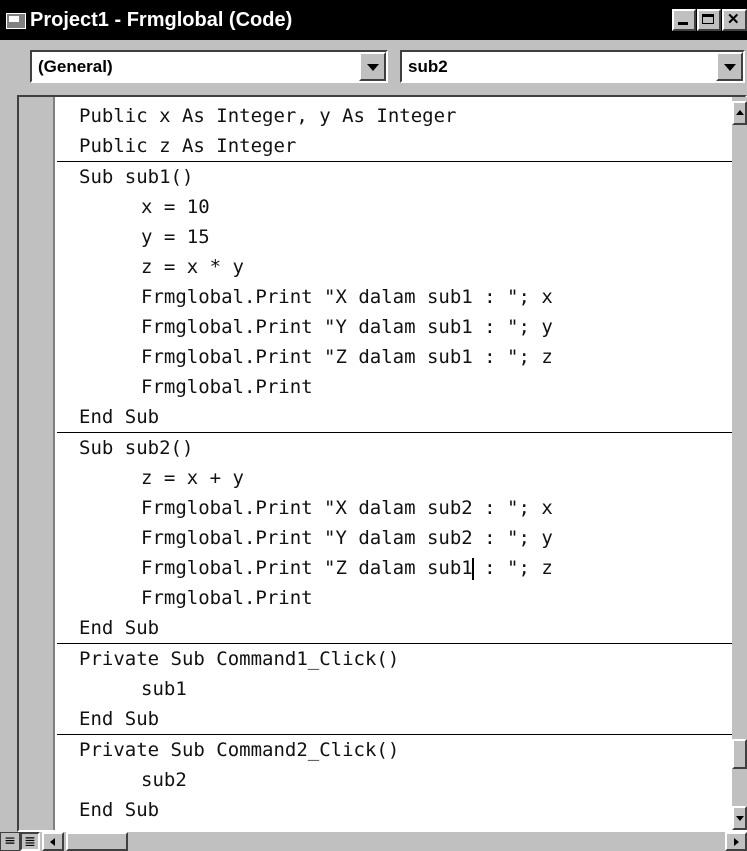 The width and height of the screenshot is (747, 851). Describe the element at coordinates (739, 463) in the screenshot. I see `vertical-scrollbar` at that location.